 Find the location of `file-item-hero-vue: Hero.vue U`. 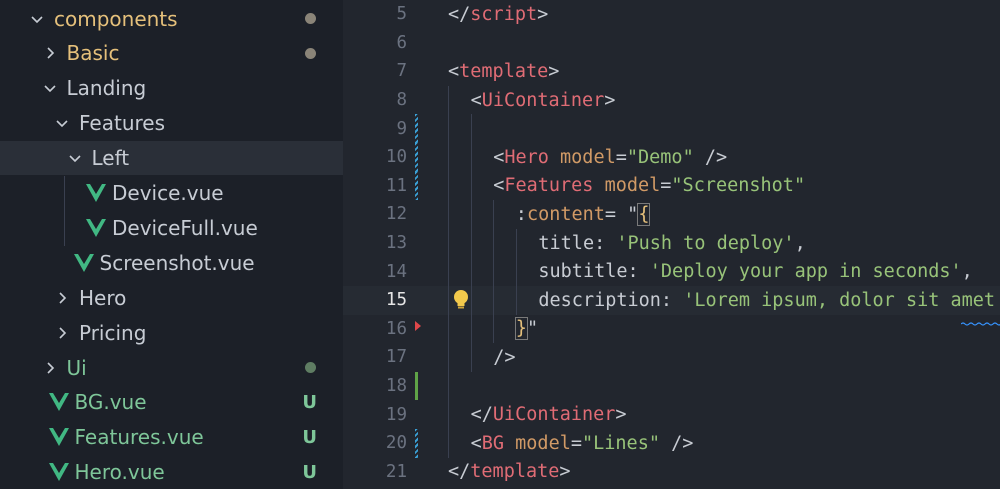

file-item-hero-vue: Hero.vue U is located at coordinates (171, 472).